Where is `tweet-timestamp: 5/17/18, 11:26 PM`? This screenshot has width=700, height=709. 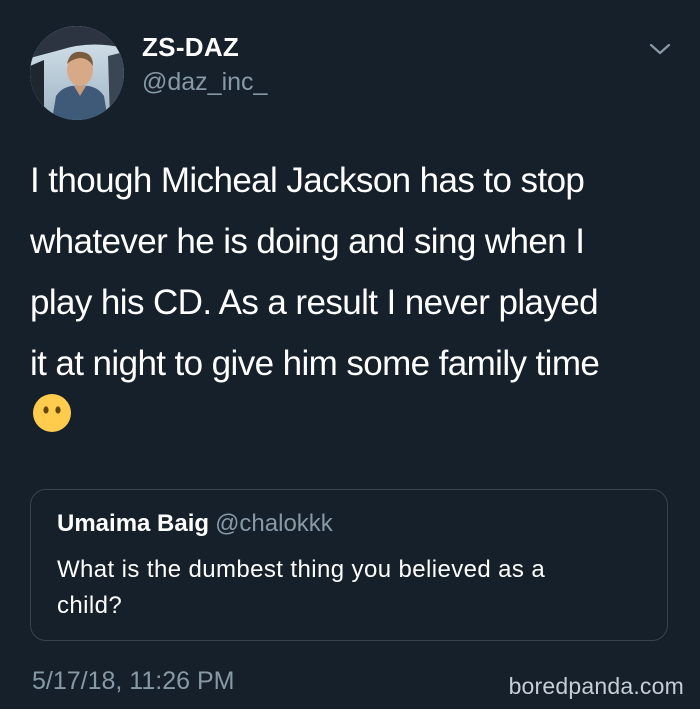
tweet-timestamp: 5/17/18, 11:26 PM is located at coordinates (133, 681).